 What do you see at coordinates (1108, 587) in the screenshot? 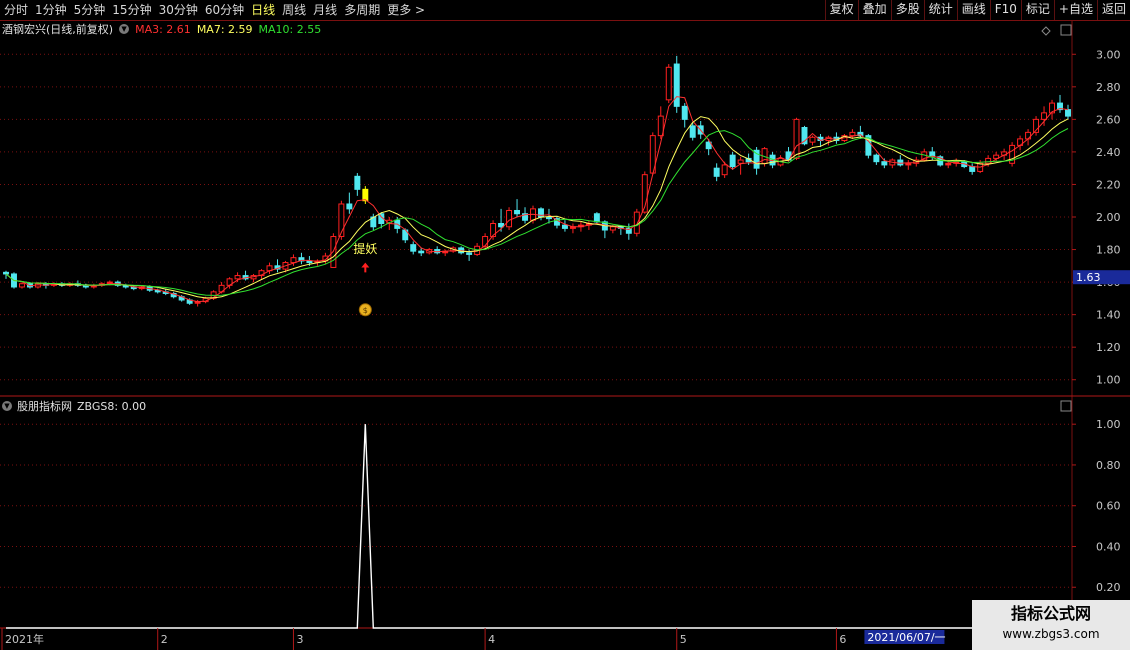
I see `indicator-tick-label: 0.20` at bounding box center [1108, 587].